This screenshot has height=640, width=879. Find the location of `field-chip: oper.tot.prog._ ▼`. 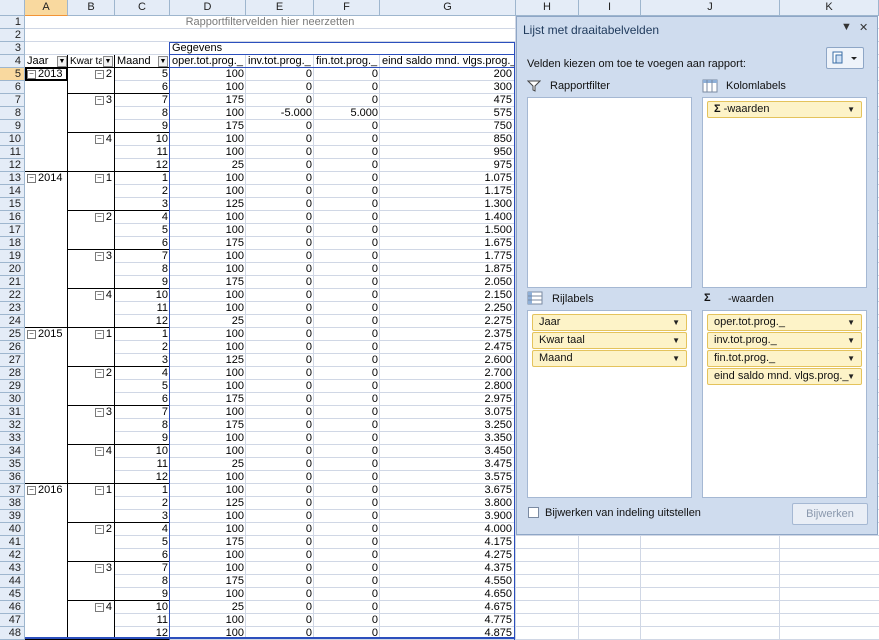

field-chip: oper.tot.prog._ ▼ is located at coordinates (784, 322).